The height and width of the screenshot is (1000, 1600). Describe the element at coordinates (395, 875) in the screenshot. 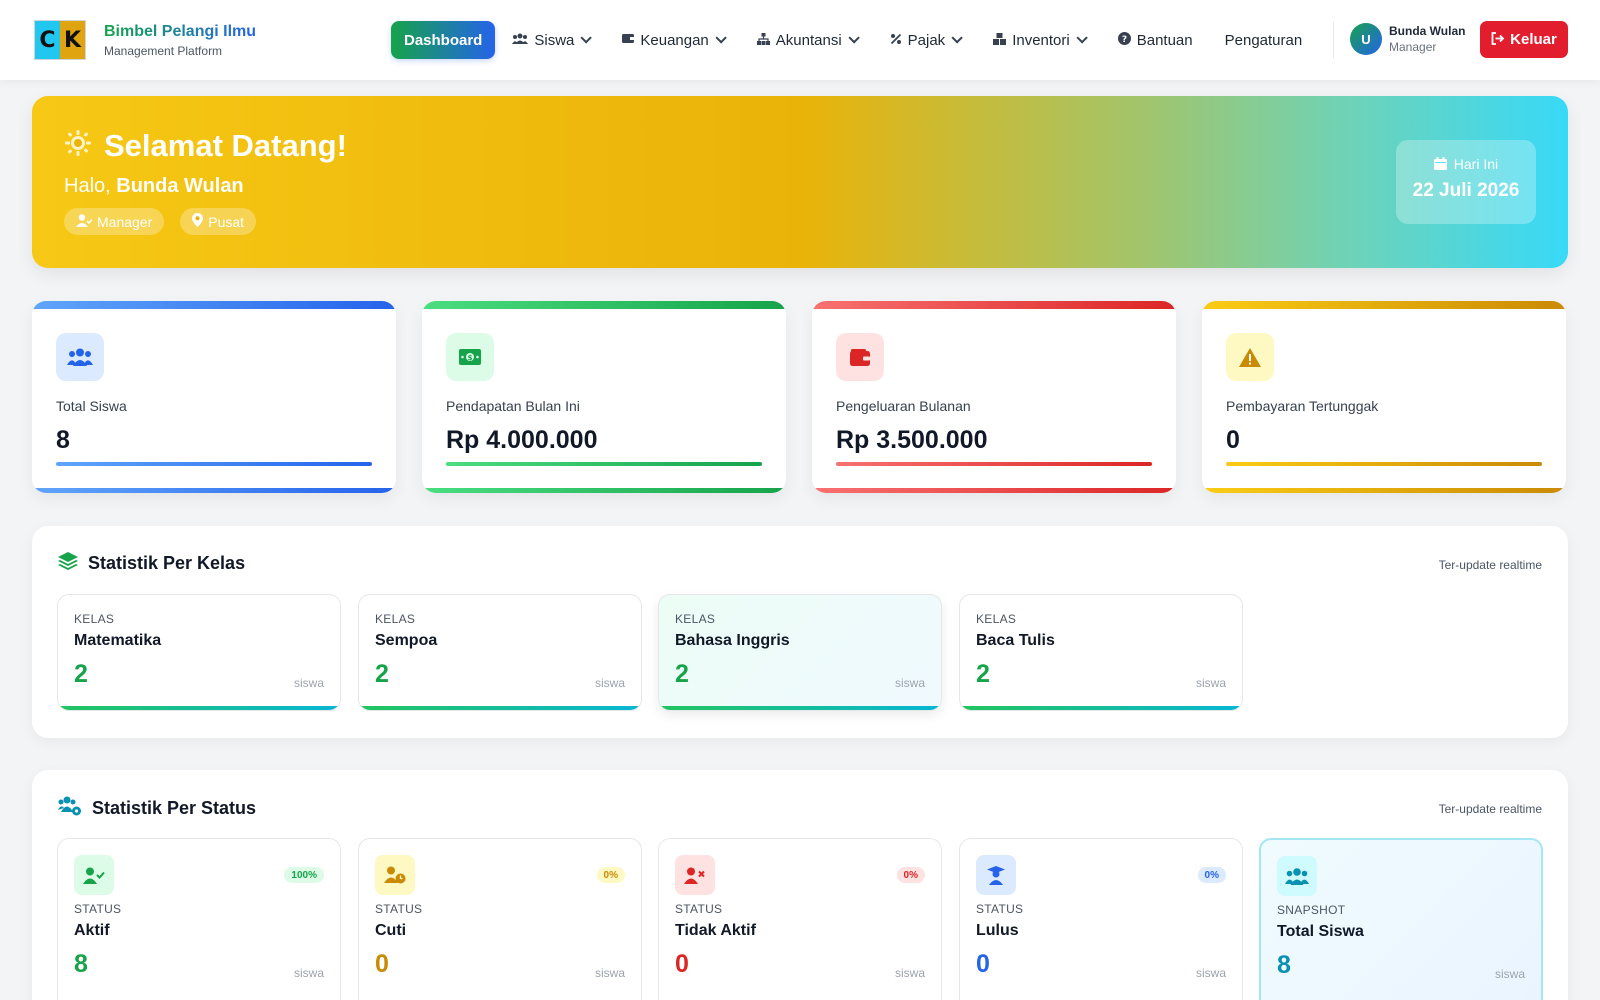

I see `user-clock-icon` at that location.